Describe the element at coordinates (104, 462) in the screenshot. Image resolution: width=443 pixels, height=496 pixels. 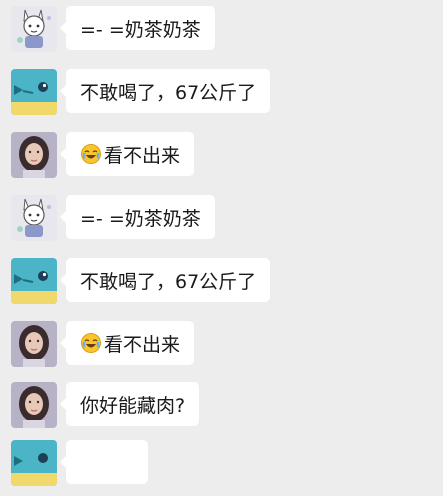
I see `message-bubble` at that location.